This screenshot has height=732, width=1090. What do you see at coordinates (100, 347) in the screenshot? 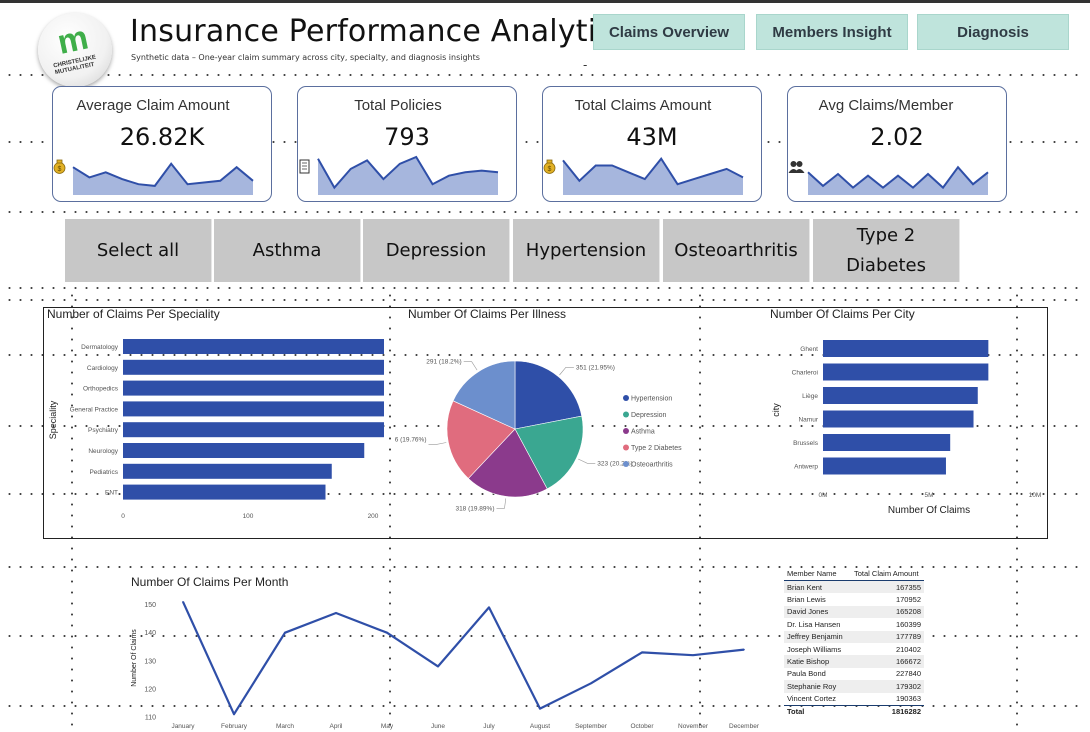
I see `category-label: Dermatology` at bounding box center [100, 347].